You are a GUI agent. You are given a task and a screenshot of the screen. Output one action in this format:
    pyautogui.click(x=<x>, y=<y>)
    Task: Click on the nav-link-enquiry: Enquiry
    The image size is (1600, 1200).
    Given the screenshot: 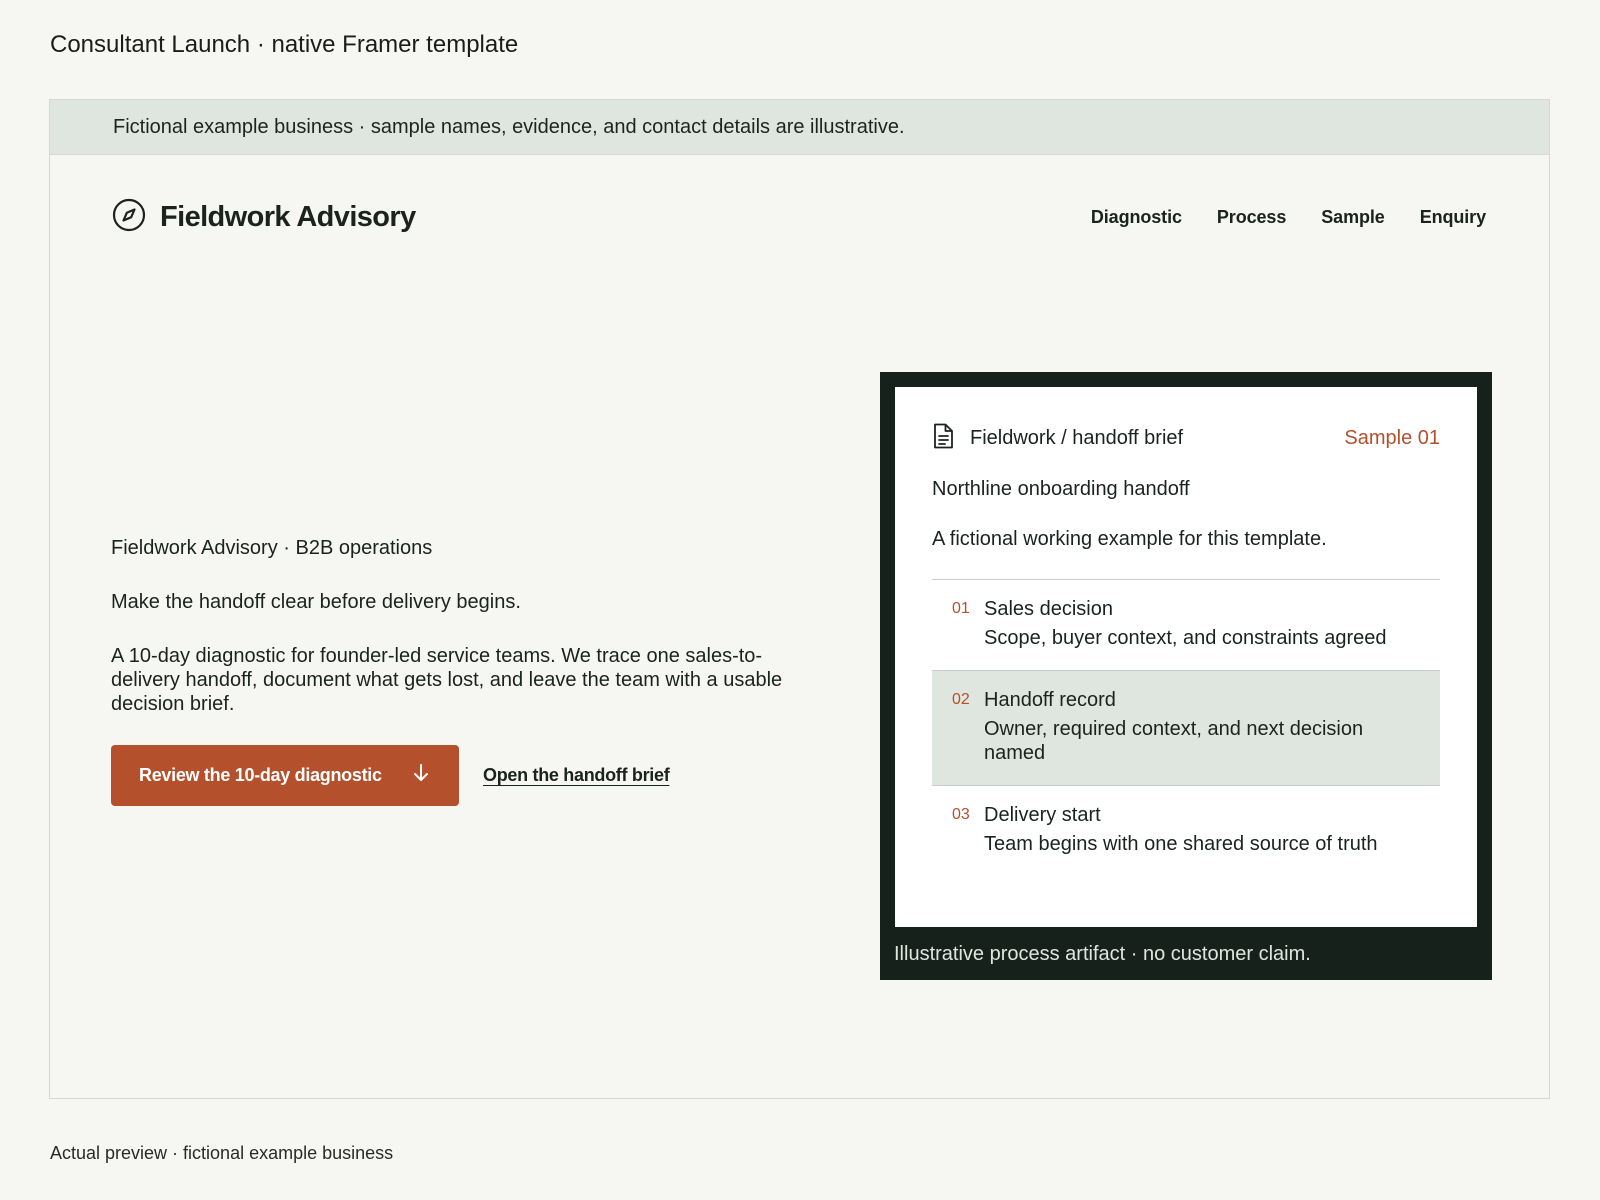 What is the action you would take?
    pyautogui.click(x=1453, y=217)
    